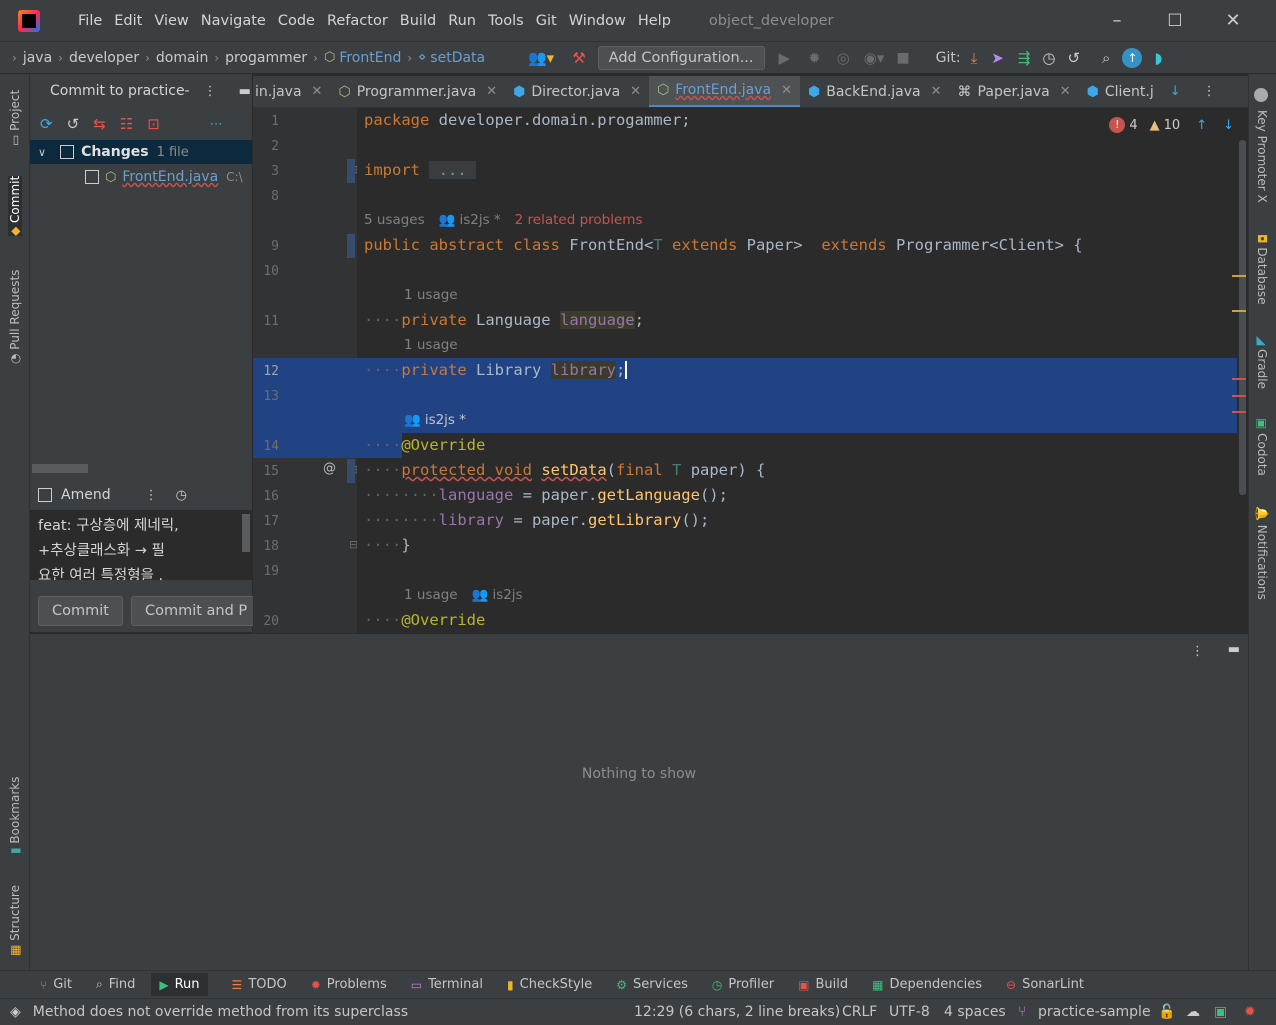 Image resolution: width=1276 pixels, height=1025 pixels. Describe the element at coordinates (1262, 362) in the screenshot. I see `tool-tab-gradle: ◢ Gradle` at that location.